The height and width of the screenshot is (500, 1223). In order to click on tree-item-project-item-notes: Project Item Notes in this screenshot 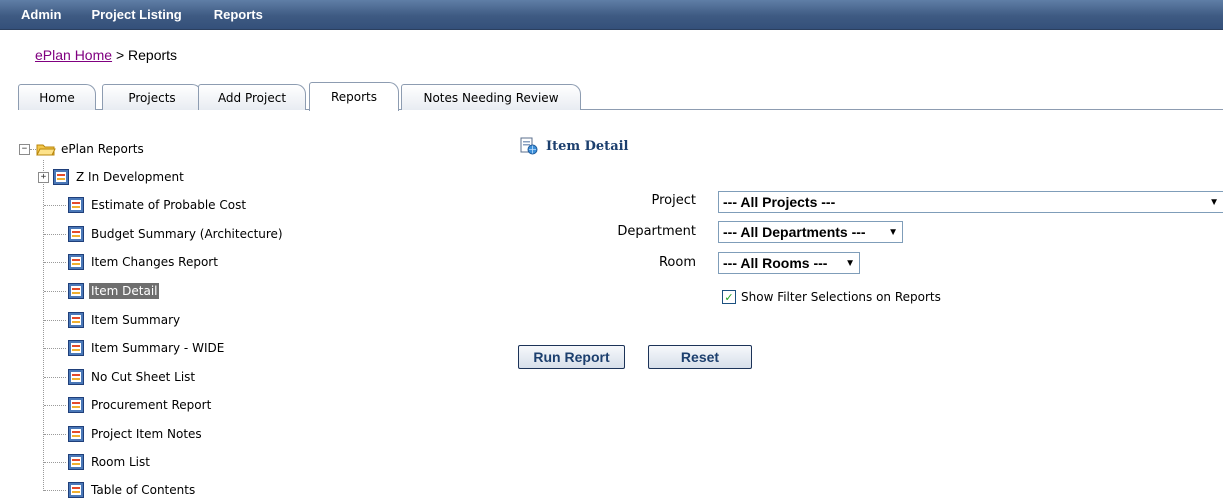, I will do `click(124, 434)`.